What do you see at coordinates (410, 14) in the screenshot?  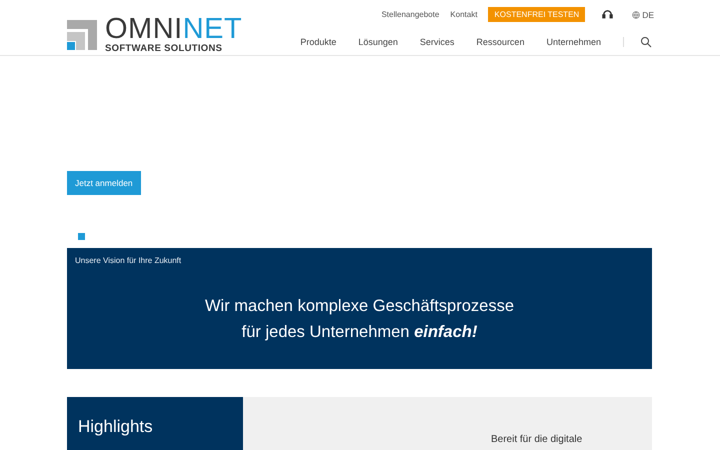 I see `top-link: Stellenangebote` at bounding box center [410, 14].